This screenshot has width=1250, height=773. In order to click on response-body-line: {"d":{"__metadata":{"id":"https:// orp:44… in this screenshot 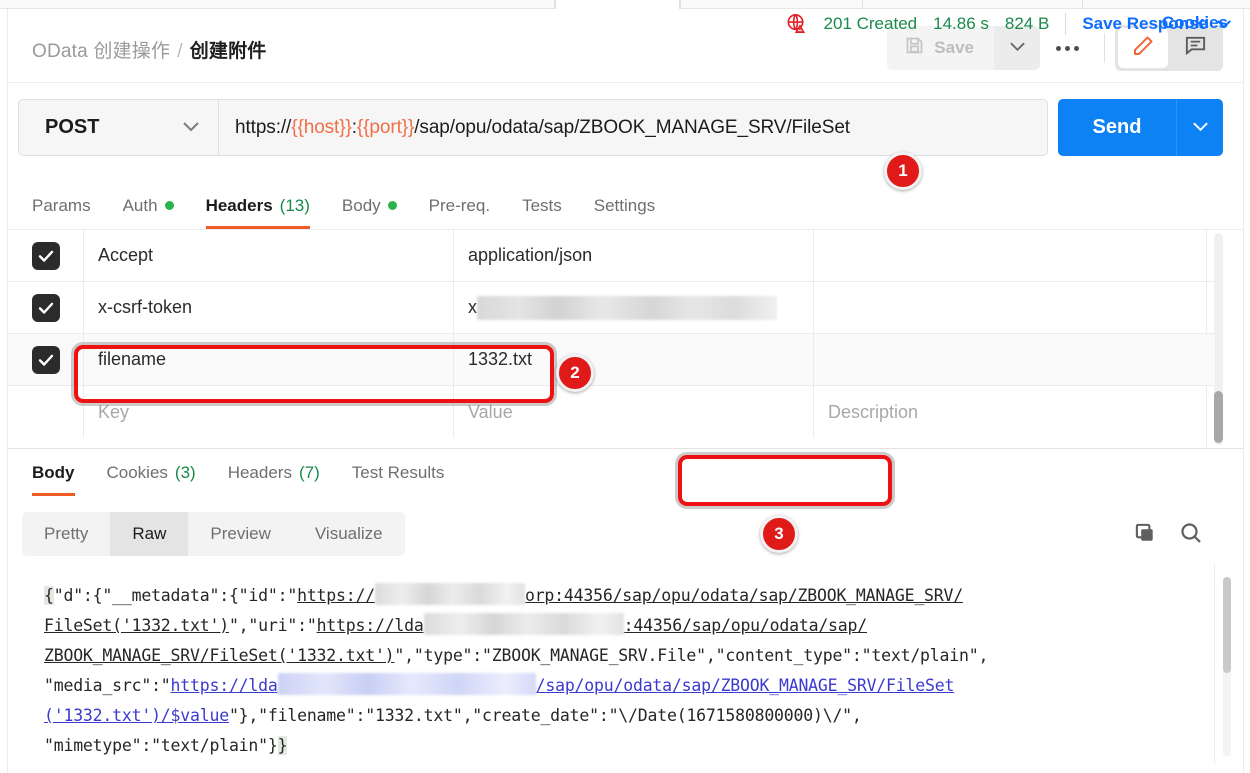, I will do `click(624, 596)`.